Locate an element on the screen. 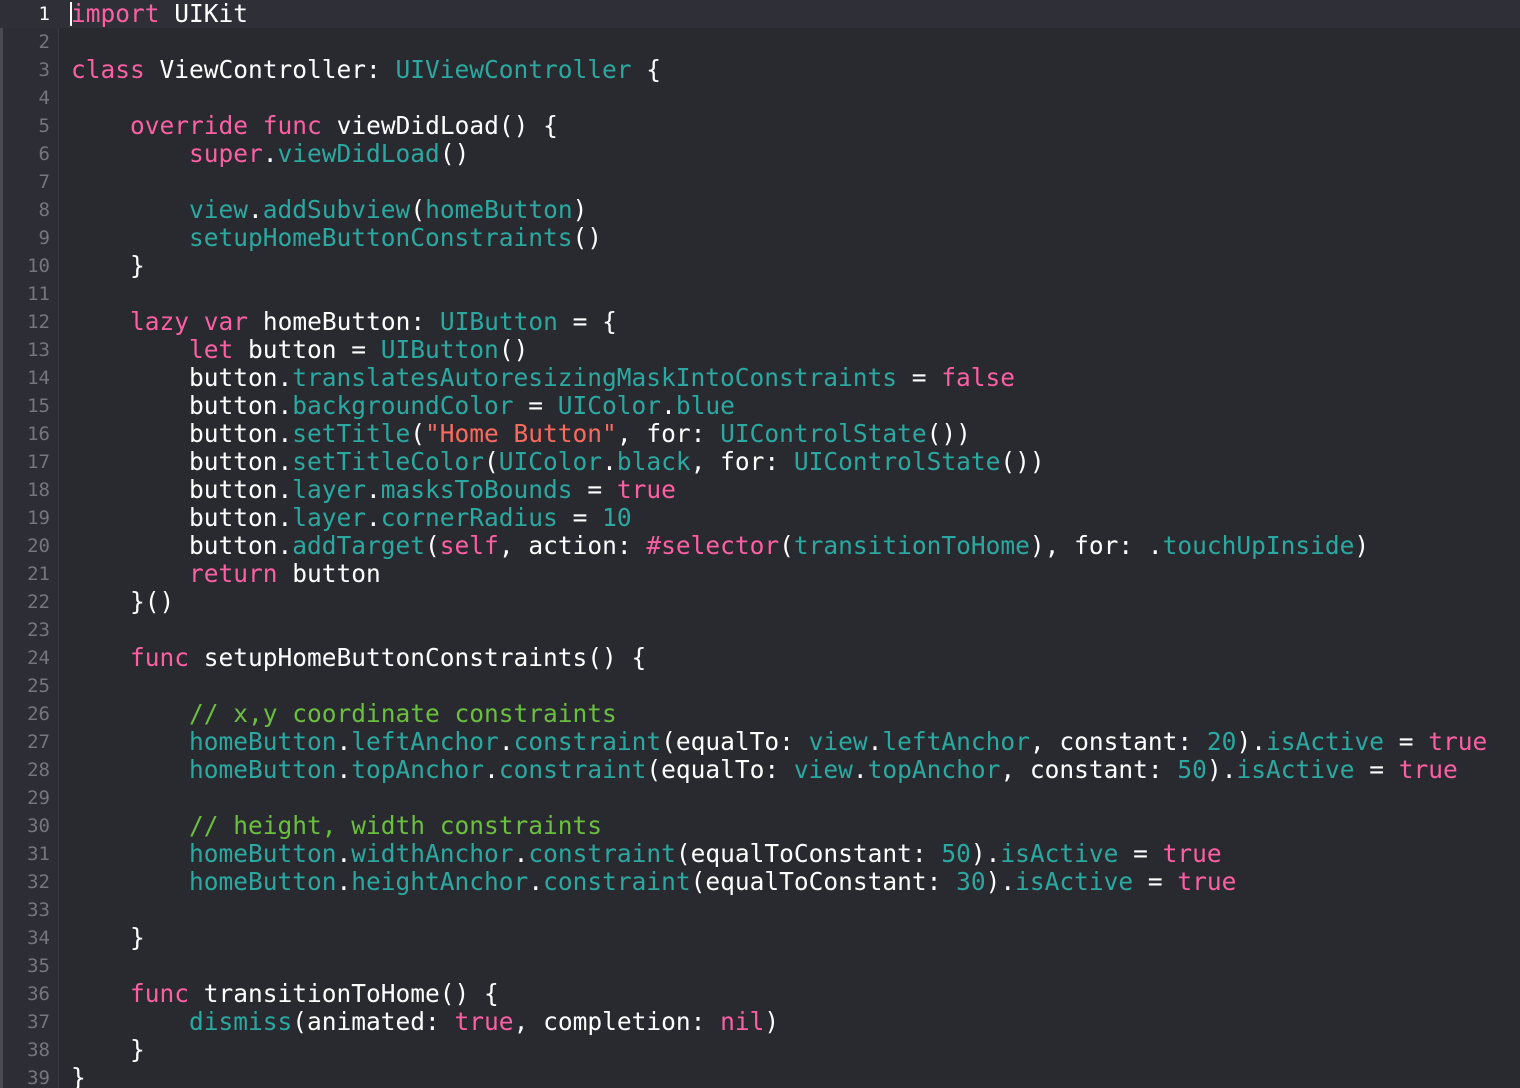 The image size is (1520, 1088). code-line: 35 is located at coordinates (760, 966).